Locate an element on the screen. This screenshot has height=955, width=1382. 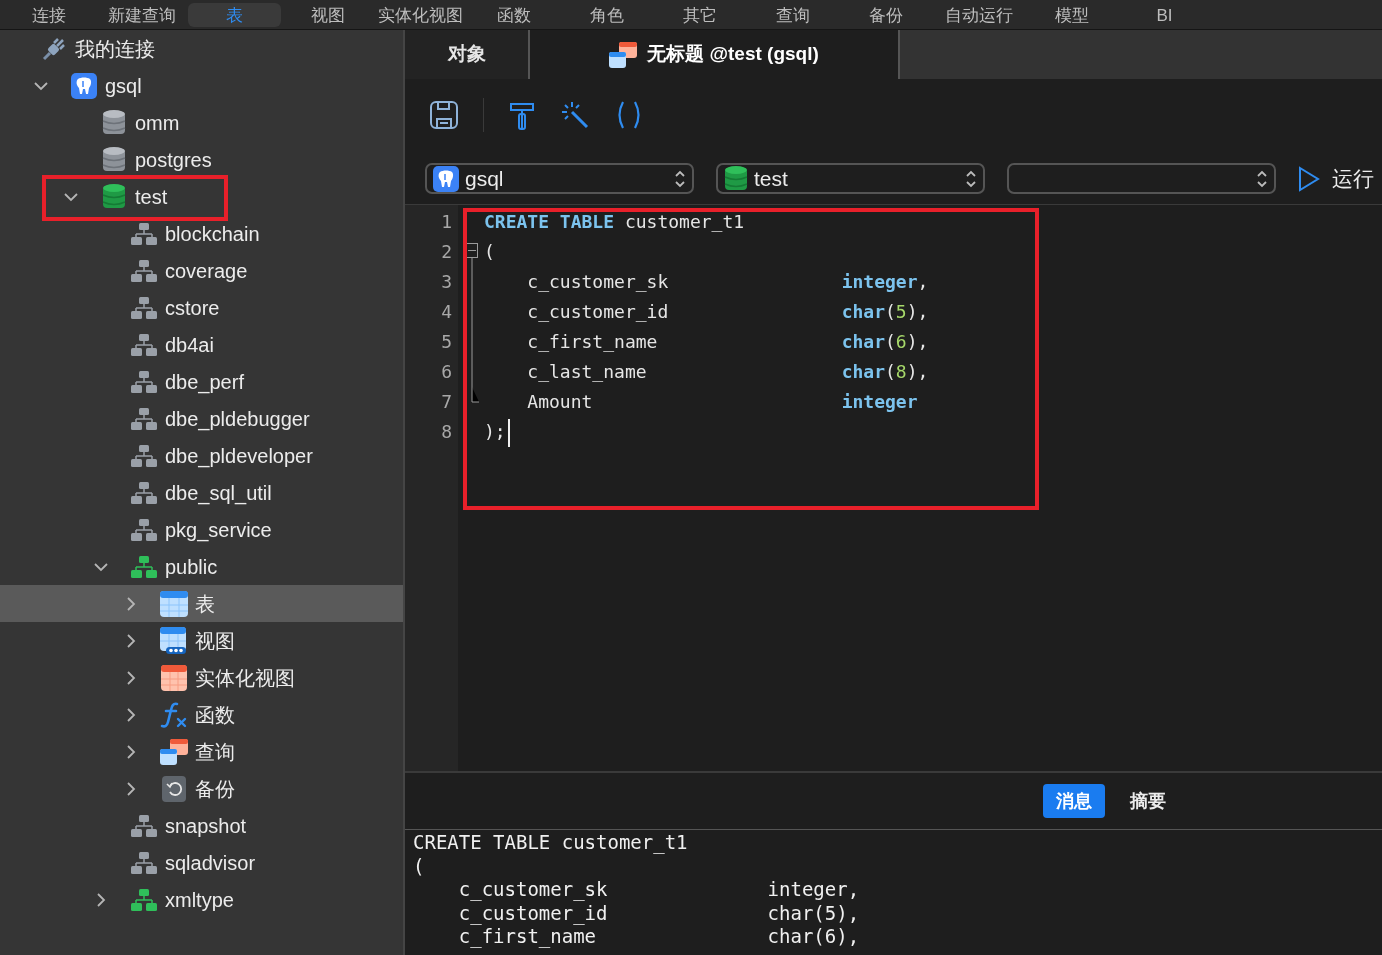
menu-item: 角色 is located at coordinates (606, 14).